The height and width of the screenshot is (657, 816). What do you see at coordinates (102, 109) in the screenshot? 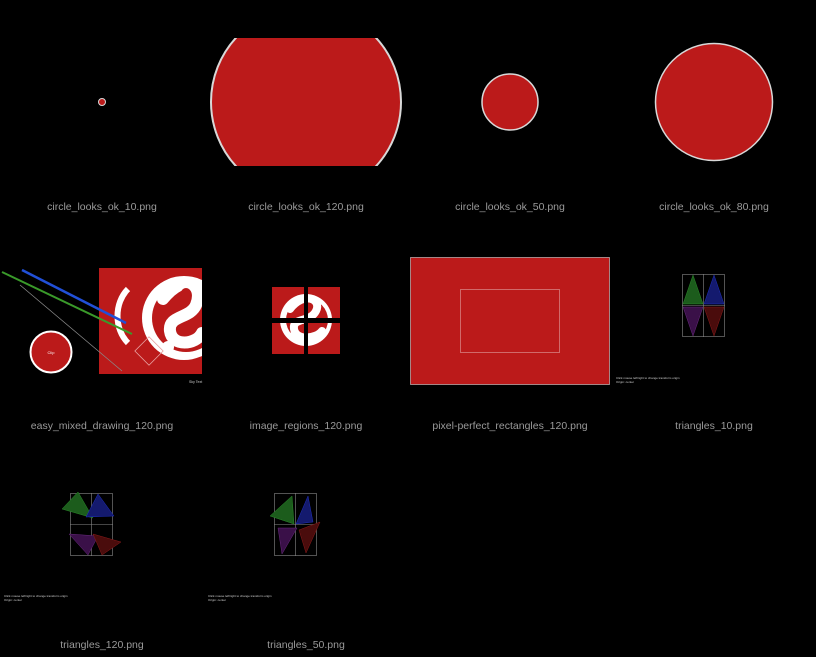
I see `gallery-item-circle-10: circle_looks_ok_10.png` at bounding box center [102, 109].